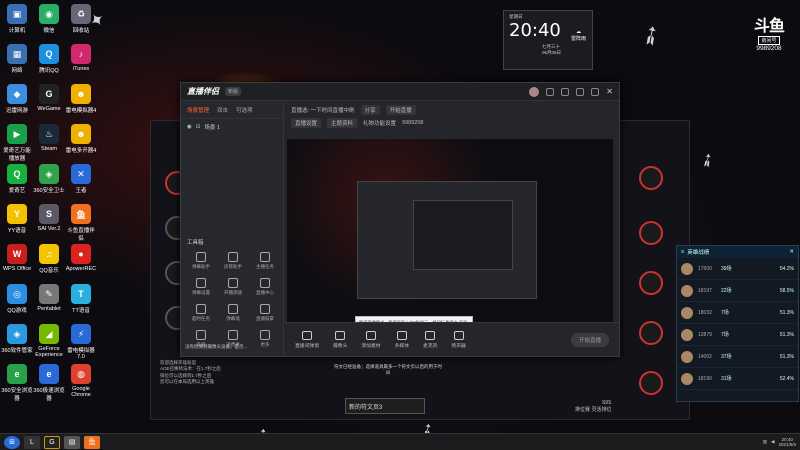  What do you see at coordinates (49, 259) in the screenshot?
I see `desktop-icon: ♫ QQ音乐` at bounding box center [49, 259].